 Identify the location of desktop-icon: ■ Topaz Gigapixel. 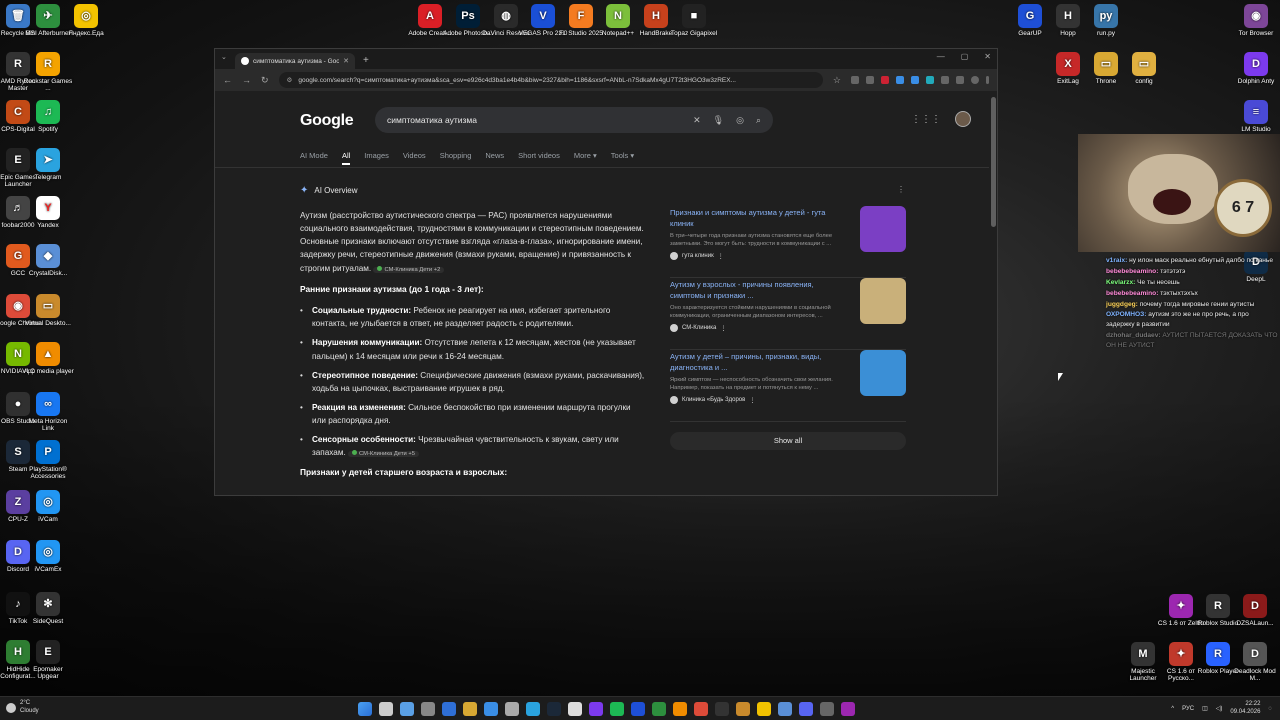
(694, 20).